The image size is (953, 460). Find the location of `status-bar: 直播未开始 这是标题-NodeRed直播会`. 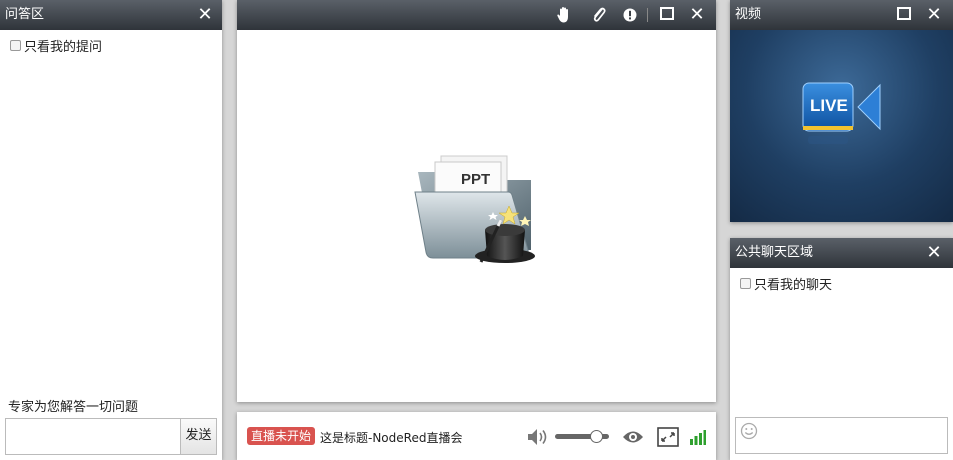

status-bar: 直播未开始 这是标题-NodeRed直播会 is located at coordinates (476, 436).